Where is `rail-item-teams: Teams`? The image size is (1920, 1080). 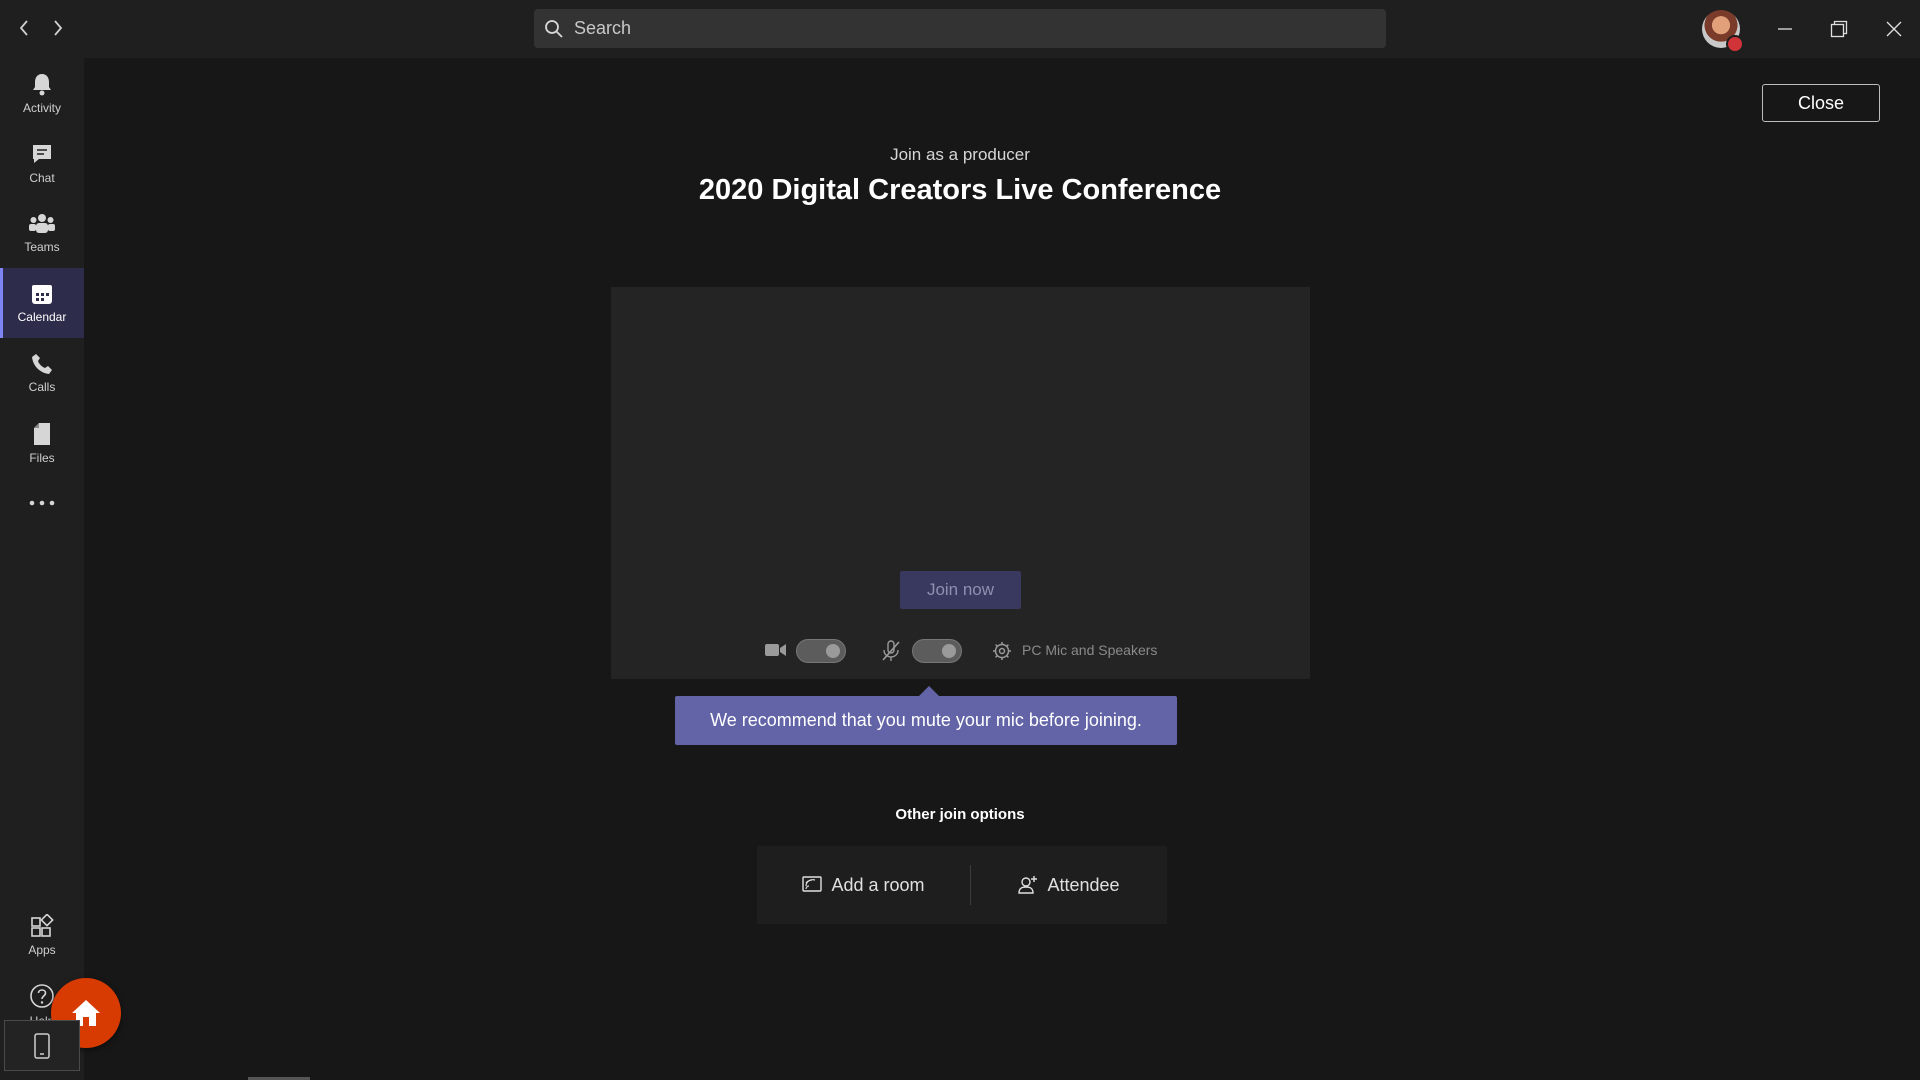
rail-item-teams: Teams is located at coordinates (42, 233).